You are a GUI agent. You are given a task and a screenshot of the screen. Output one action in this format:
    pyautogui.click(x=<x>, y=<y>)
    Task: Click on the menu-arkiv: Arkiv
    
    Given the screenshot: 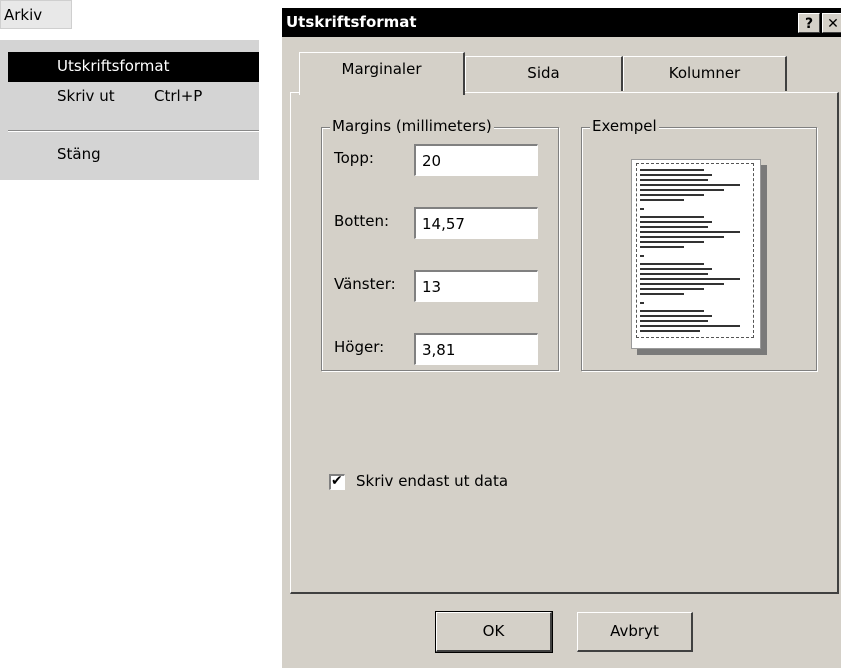 What is the action you would take?
    pyautogui.click(x=36, y=14)
    